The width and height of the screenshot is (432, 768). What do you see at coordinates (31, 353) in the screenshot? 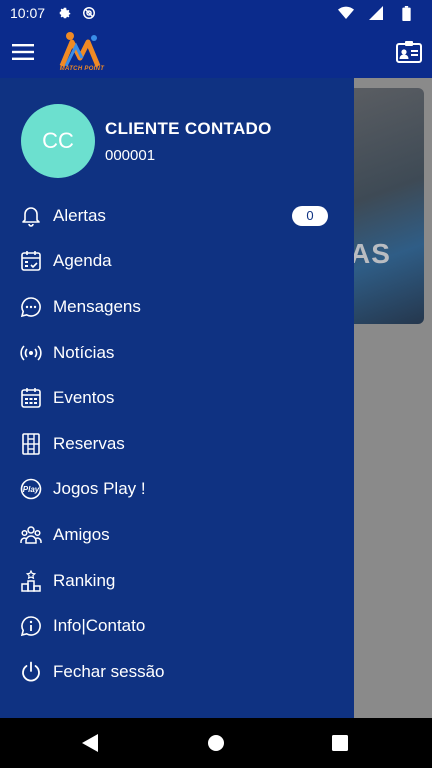
I see `broadcast-icon` at bounding box center [31, 353].